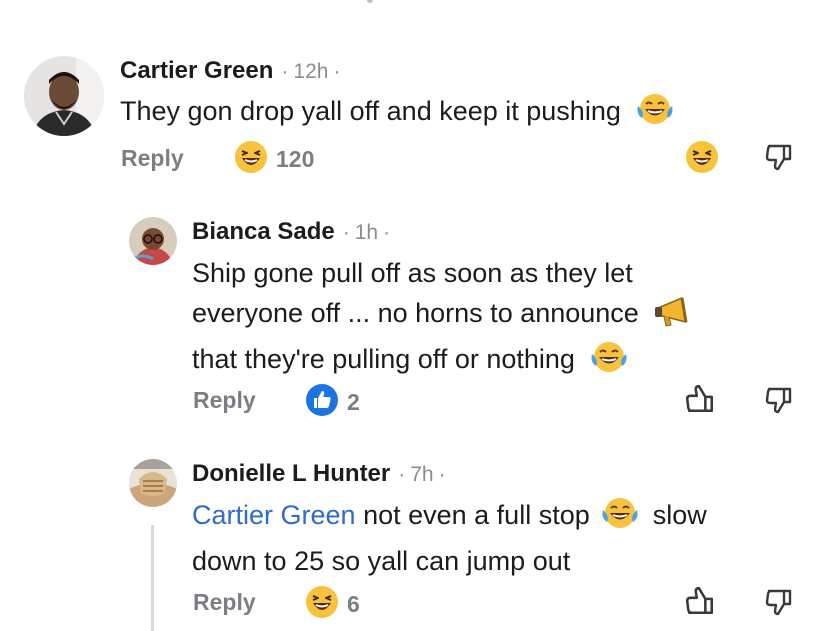  I want to click on comment-text-line: that they're pulling off or nothing, so click(383, 359).